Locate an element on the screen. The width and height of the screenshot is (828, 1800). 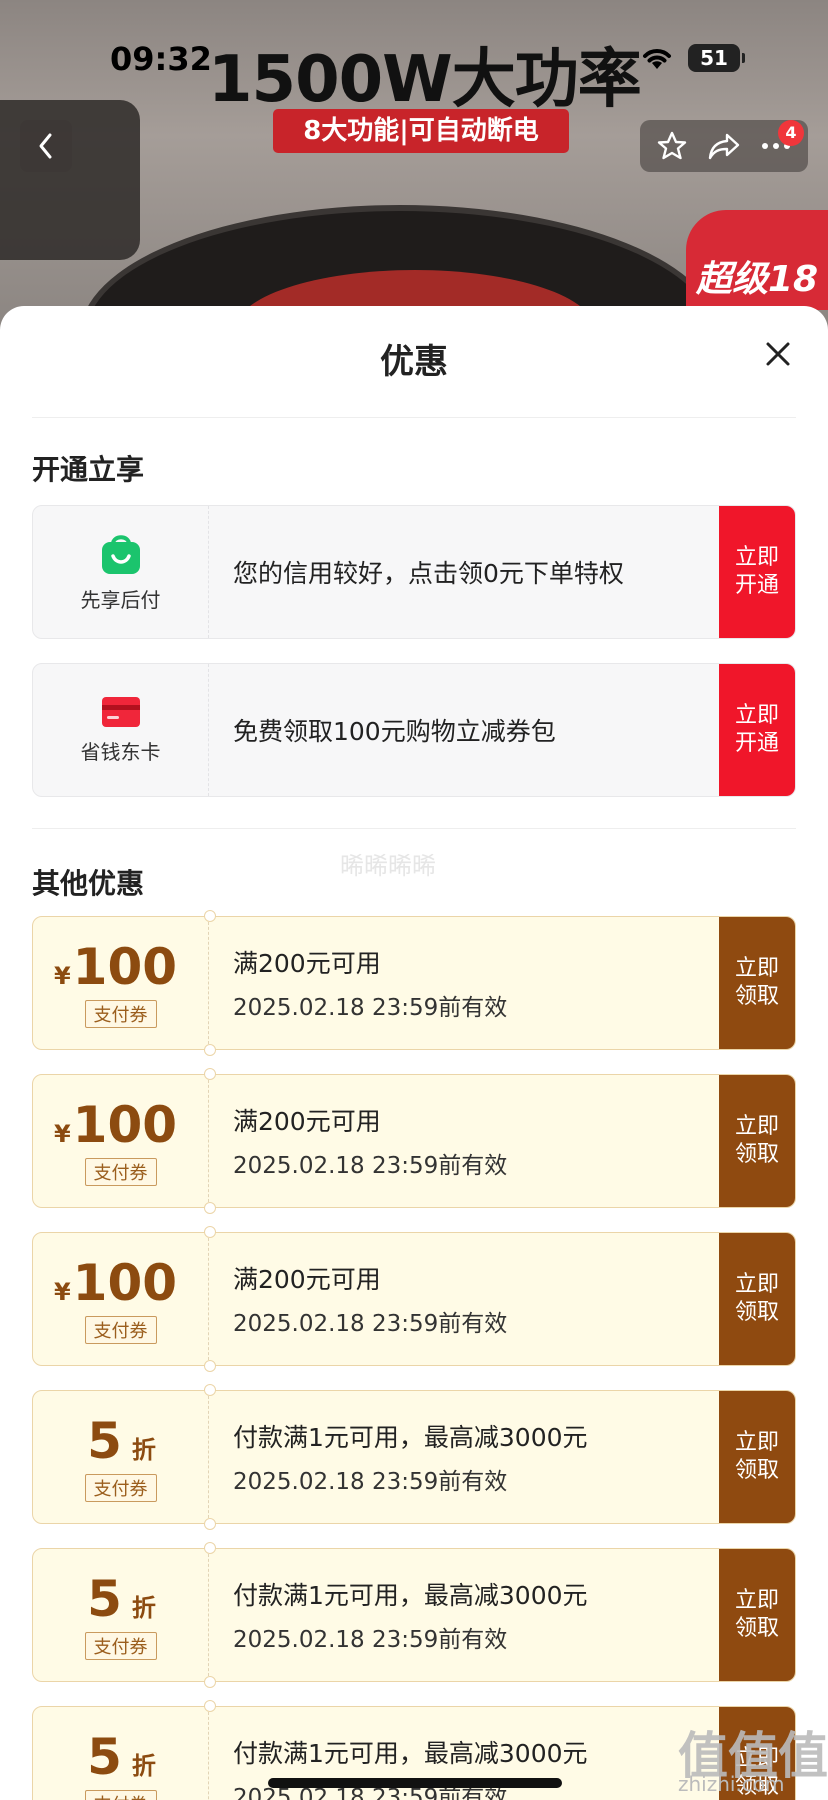
benefit-card-jd-card: 省钱东卡 免费领取100元购物立减券包 立即 开通 is located at coordinates (414, 730).